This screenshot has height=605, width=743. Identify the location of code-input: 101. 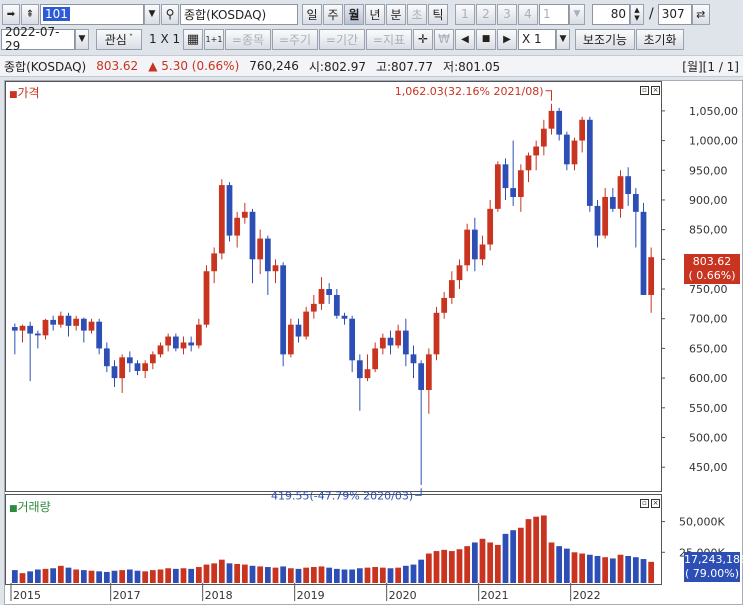
(92, 14).